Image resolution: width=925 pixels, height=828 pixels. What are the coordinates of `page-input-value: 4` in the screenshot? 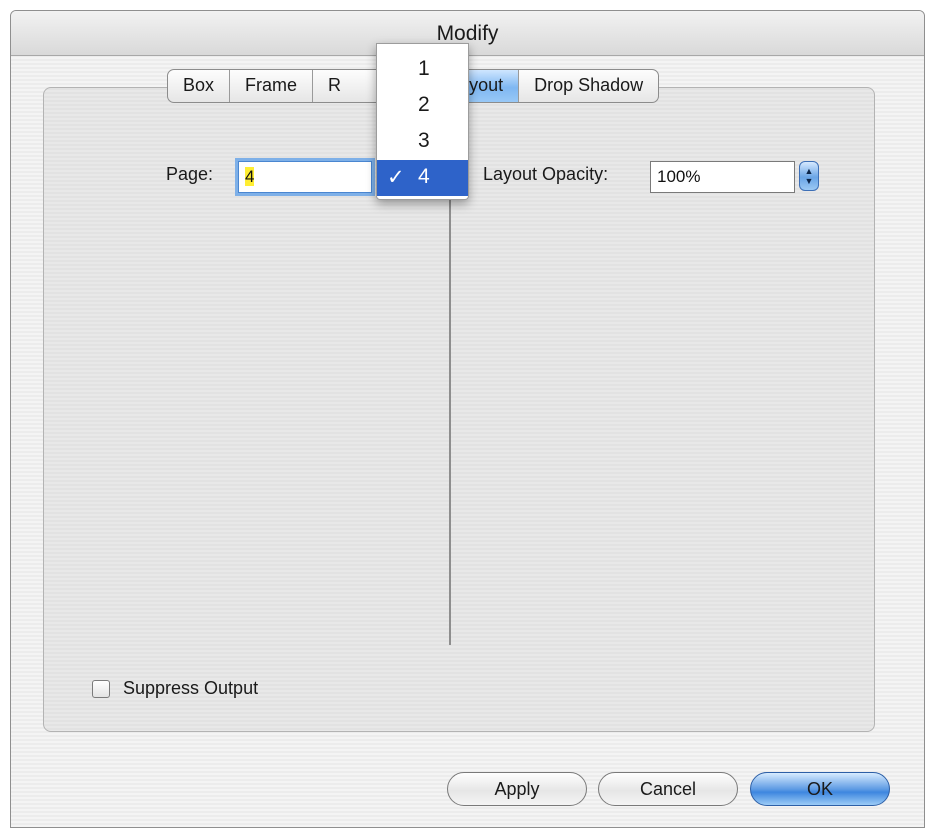 It's located at (250, 176).